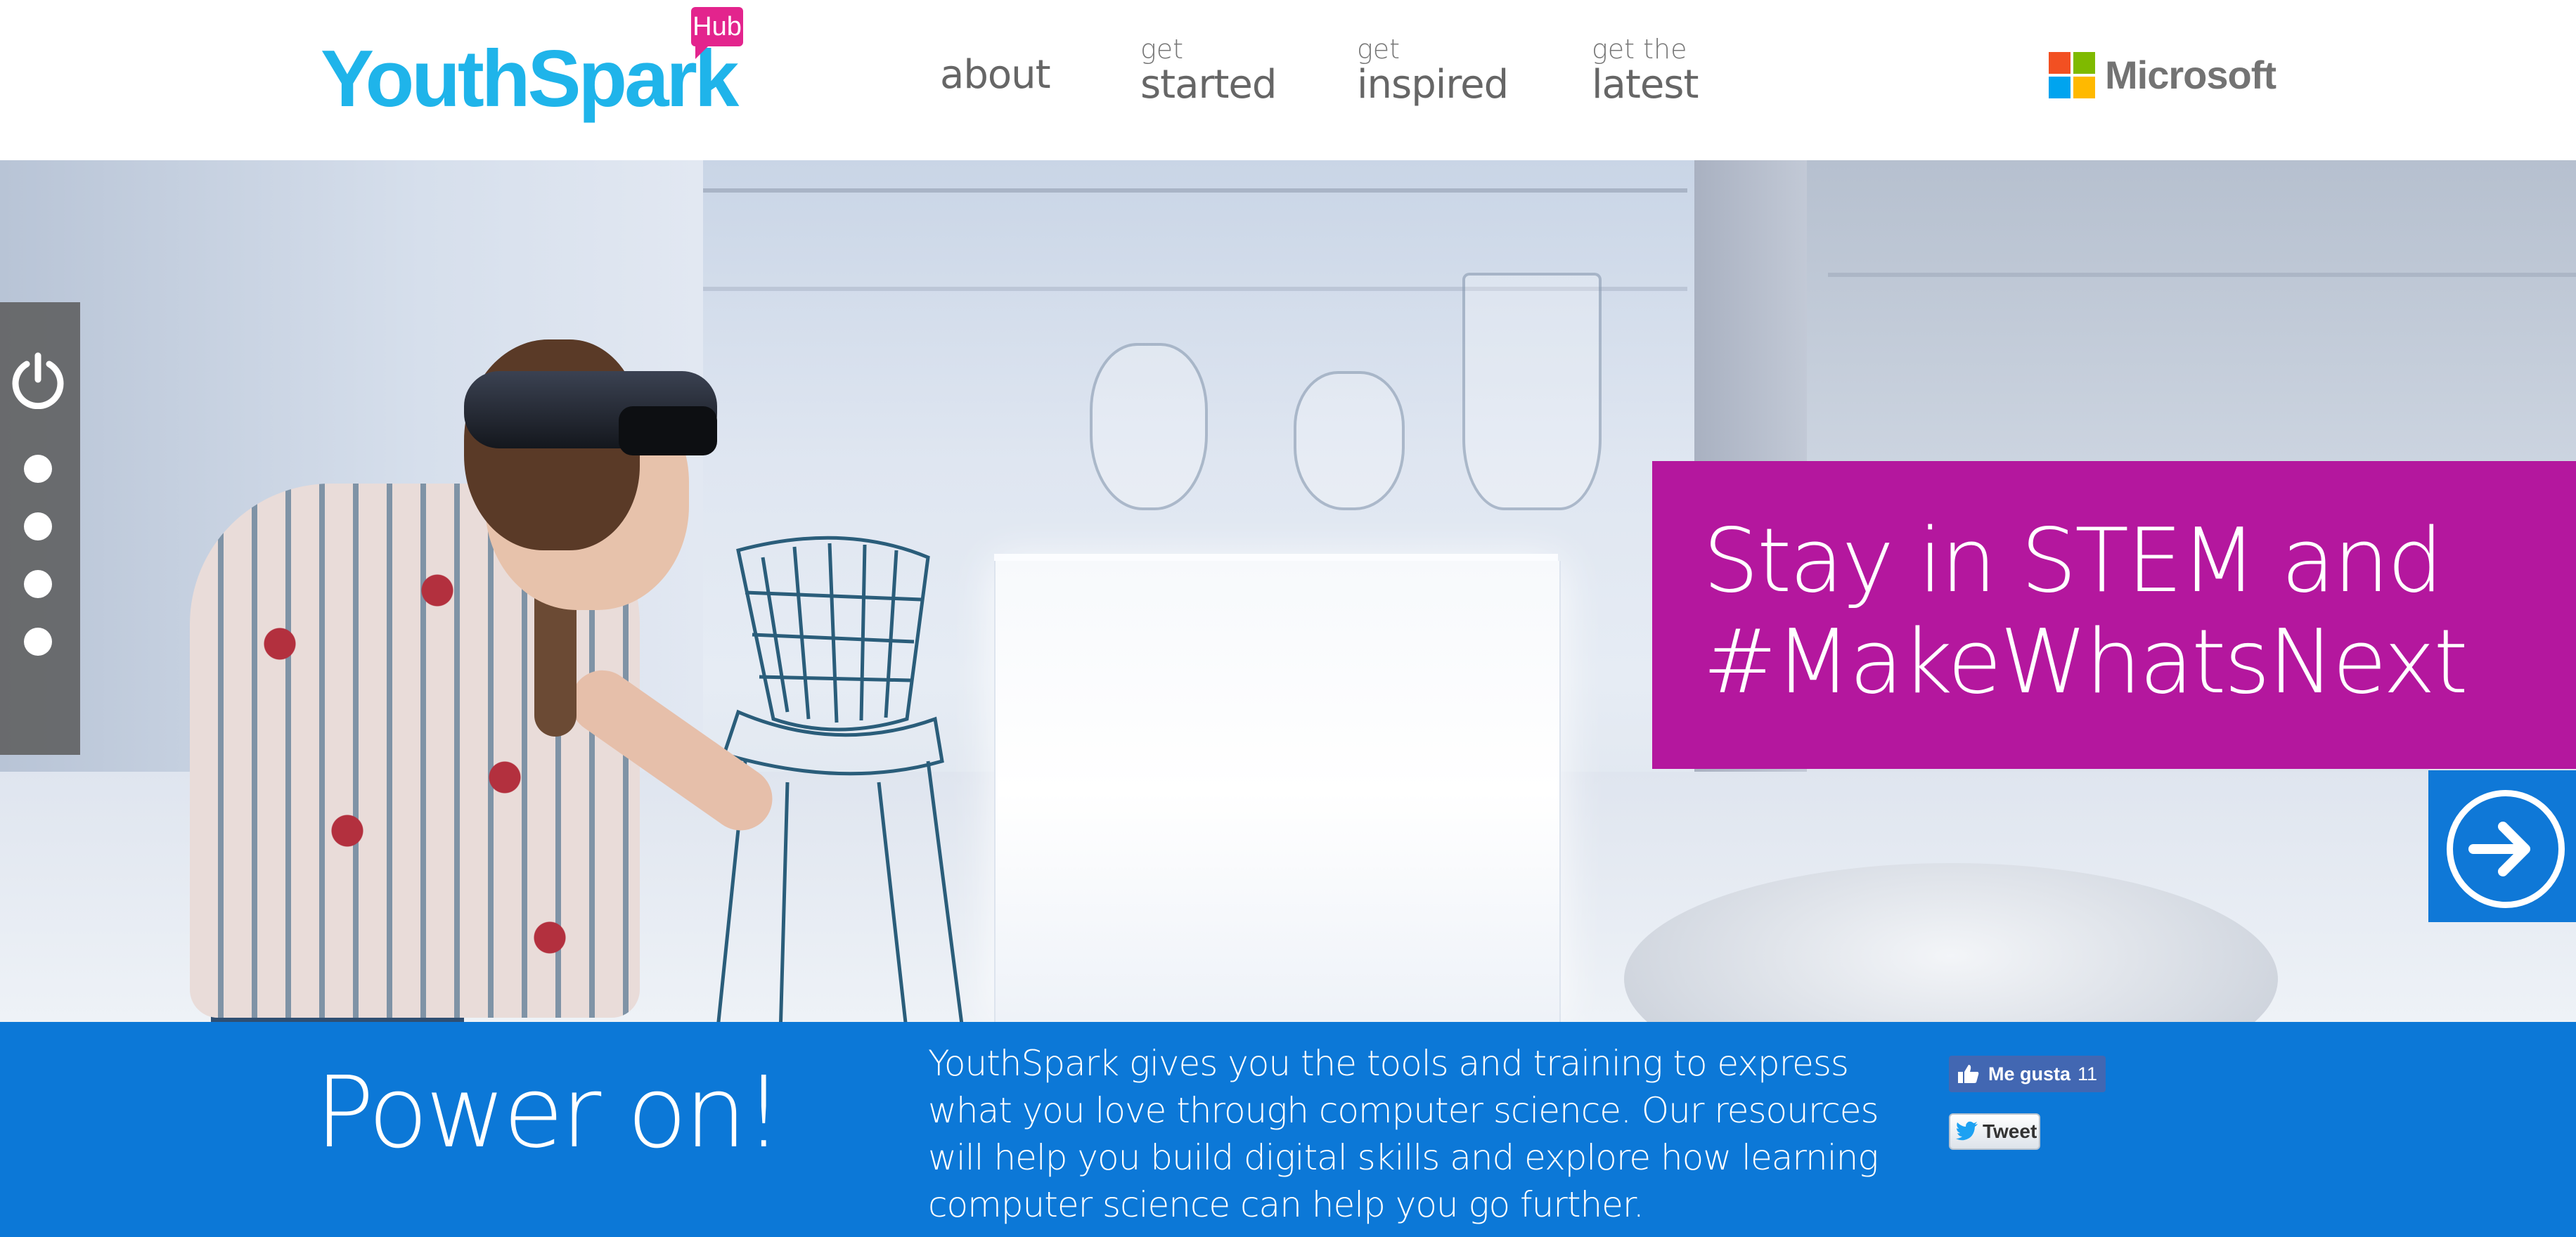  Describe the element at coordinates (717, 33) in the screenshot. I see `logo-hub-badge: Hub` at that location.